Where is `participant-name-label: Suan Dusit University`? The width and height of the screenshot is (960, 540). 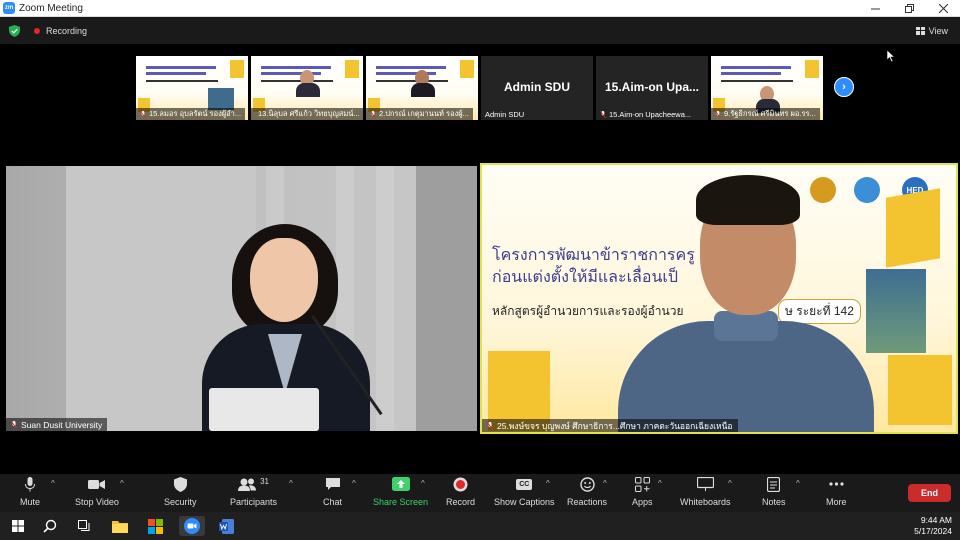
participant-name-label: Suan Dusit University is located at coordinates (57, 424).